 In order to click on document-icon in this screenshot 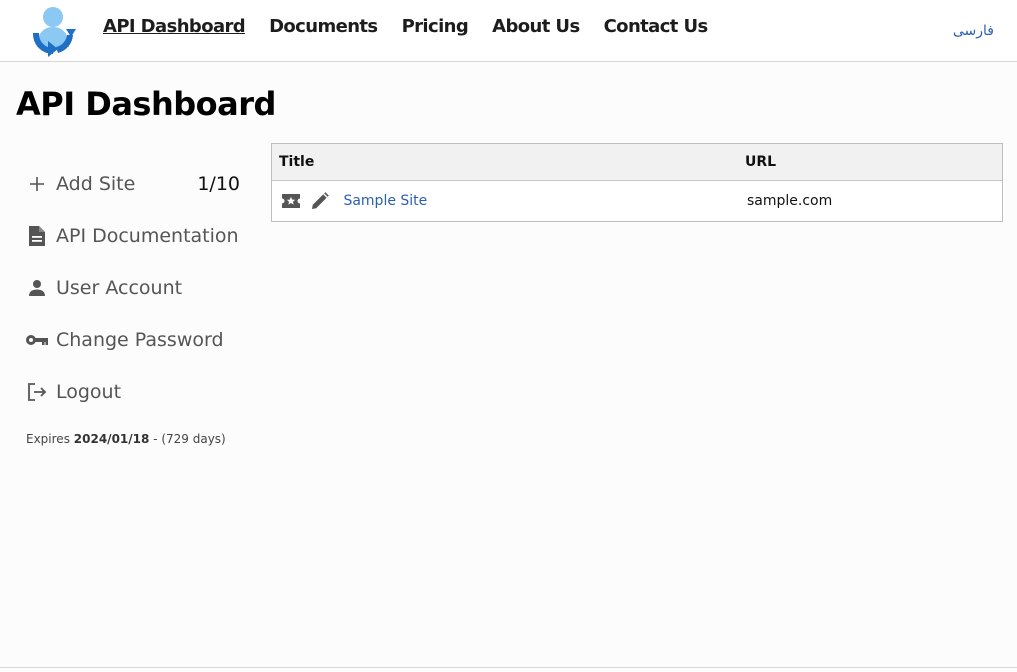, I will do `click(37, 236)`.